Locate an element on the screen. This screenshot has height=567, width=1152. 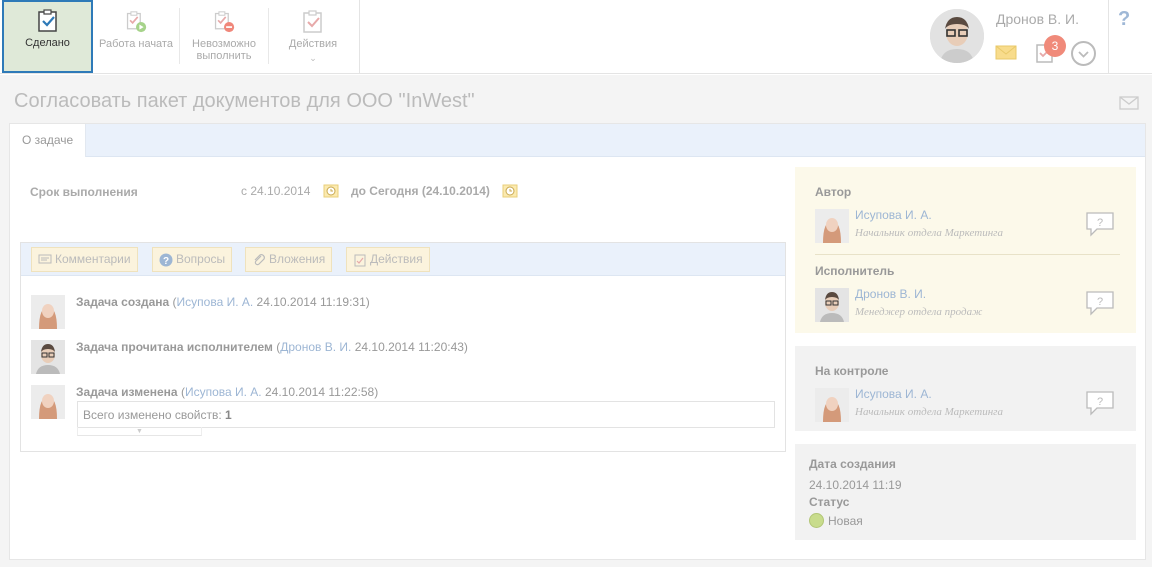
done-button: Сделано is located at coordinates (47, 36).